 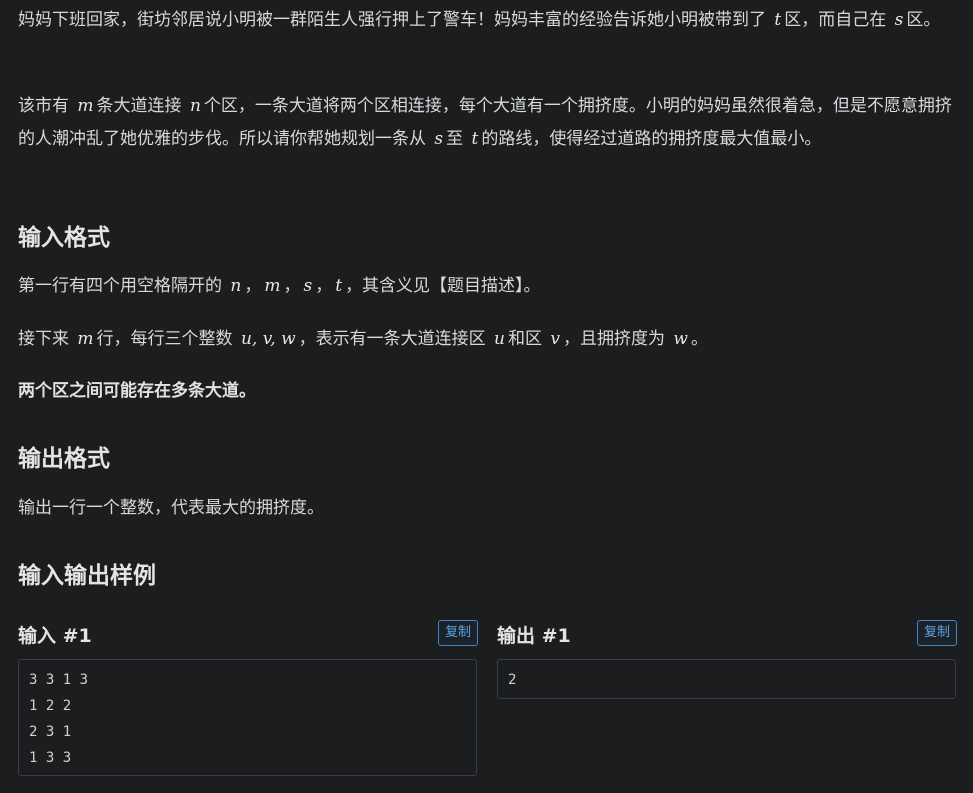 What do you see at coordinates (528, 339) in the screenshot?
I see `text-run: 和区` at bounding box center [528, 339].